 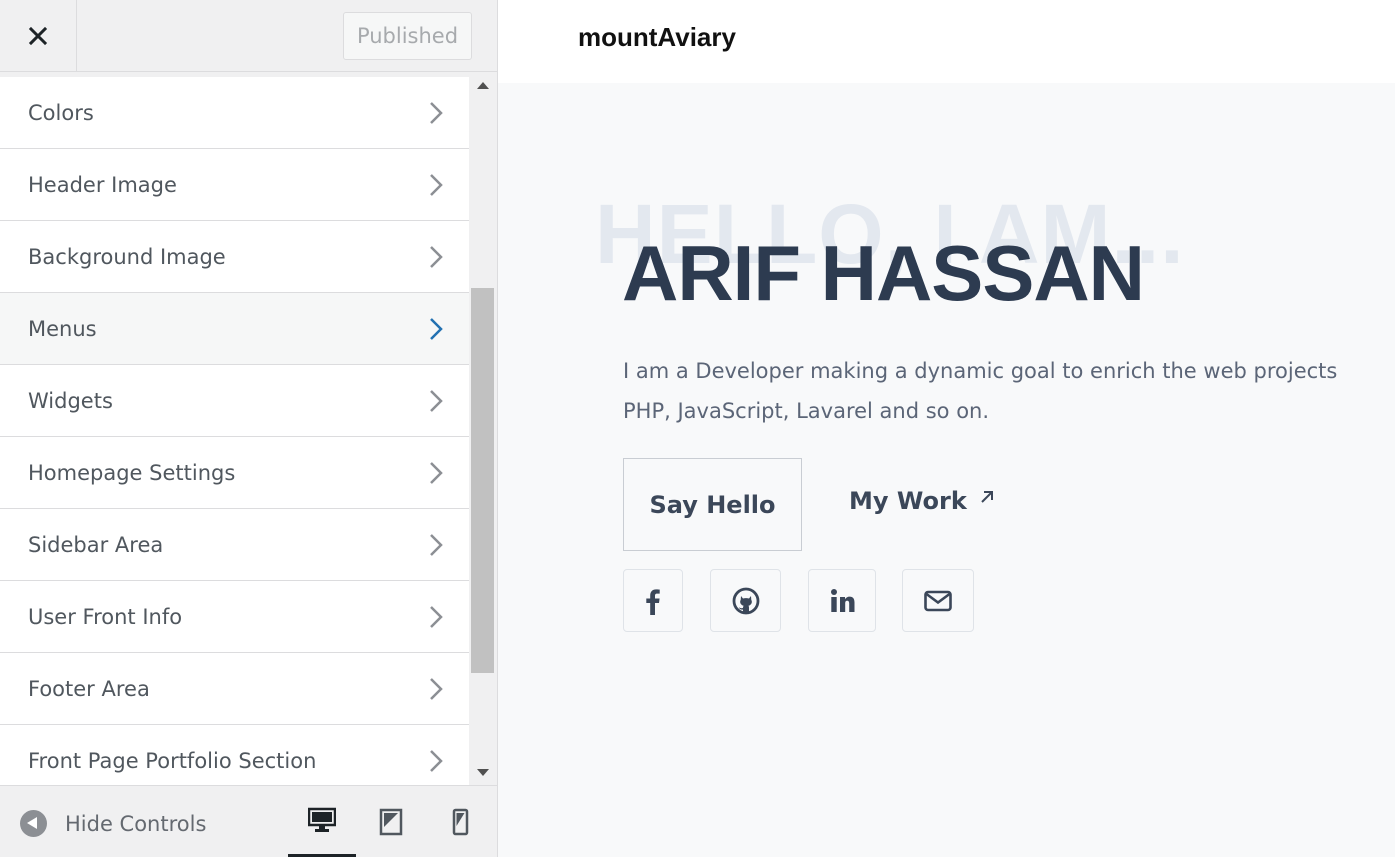 I want to click on preview-tablet-button, so click(x=391, y=821).